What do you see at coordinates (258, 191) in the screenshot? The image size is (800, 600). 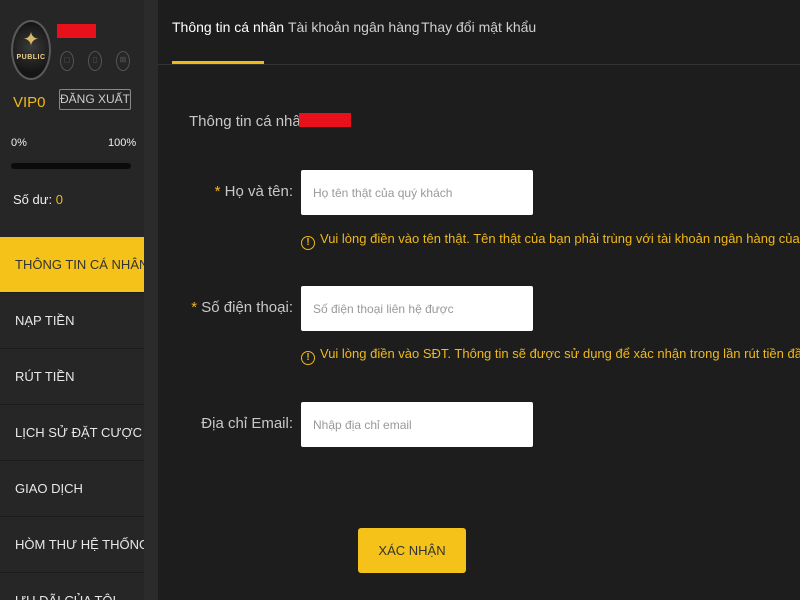 I see `fullname-label-text: Họ và tên:` at bounding box center [258, 191].